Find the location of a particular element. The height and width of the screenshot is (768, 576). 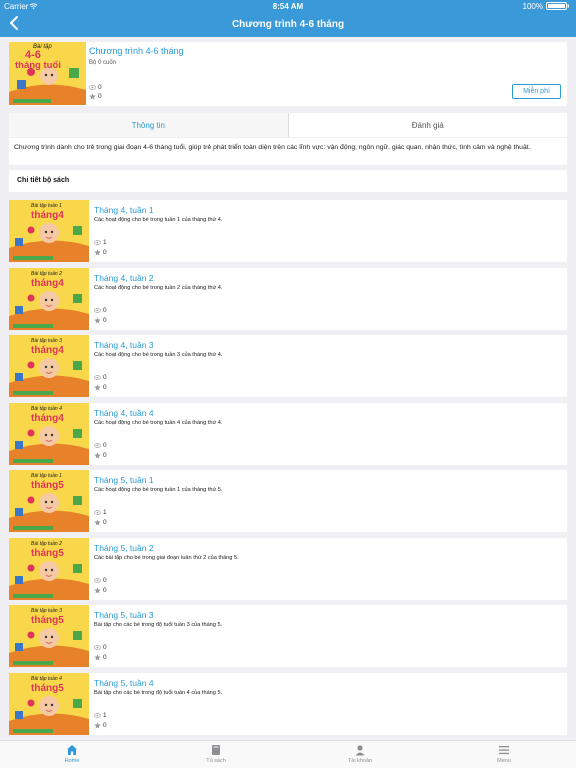

tabbar-bookshelf: Tủ sách is located at coordinates (216, 754).